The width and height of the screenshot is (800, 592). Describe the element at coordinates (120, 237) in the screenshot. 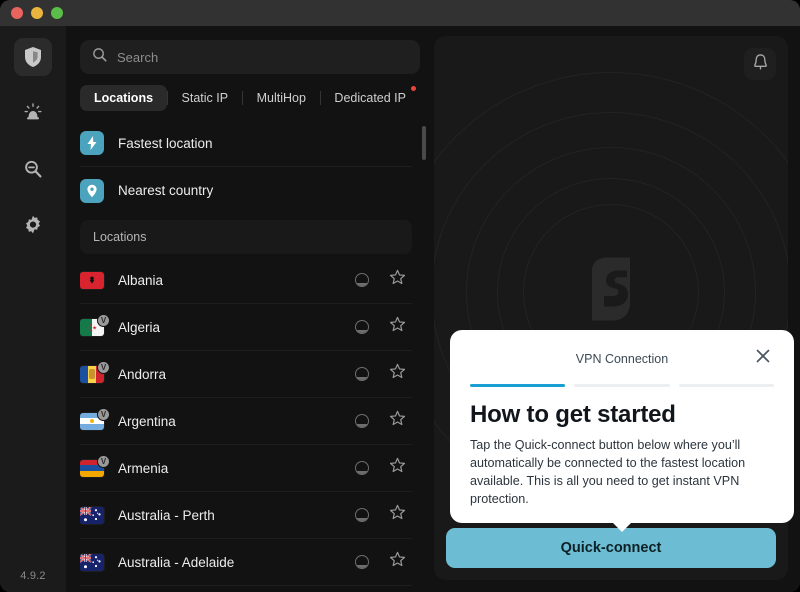

I see `section-header-label: Locations` at that location.